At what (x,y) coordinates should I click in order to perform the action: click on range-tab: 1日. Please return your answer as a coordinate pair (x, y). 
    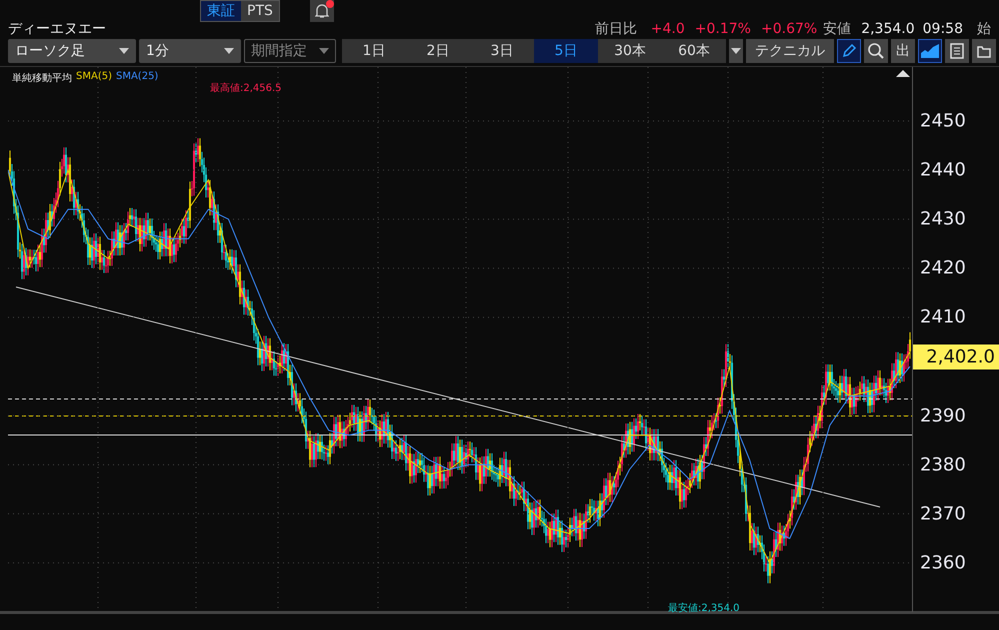
    Looking at the image, I should click on (374, 51).